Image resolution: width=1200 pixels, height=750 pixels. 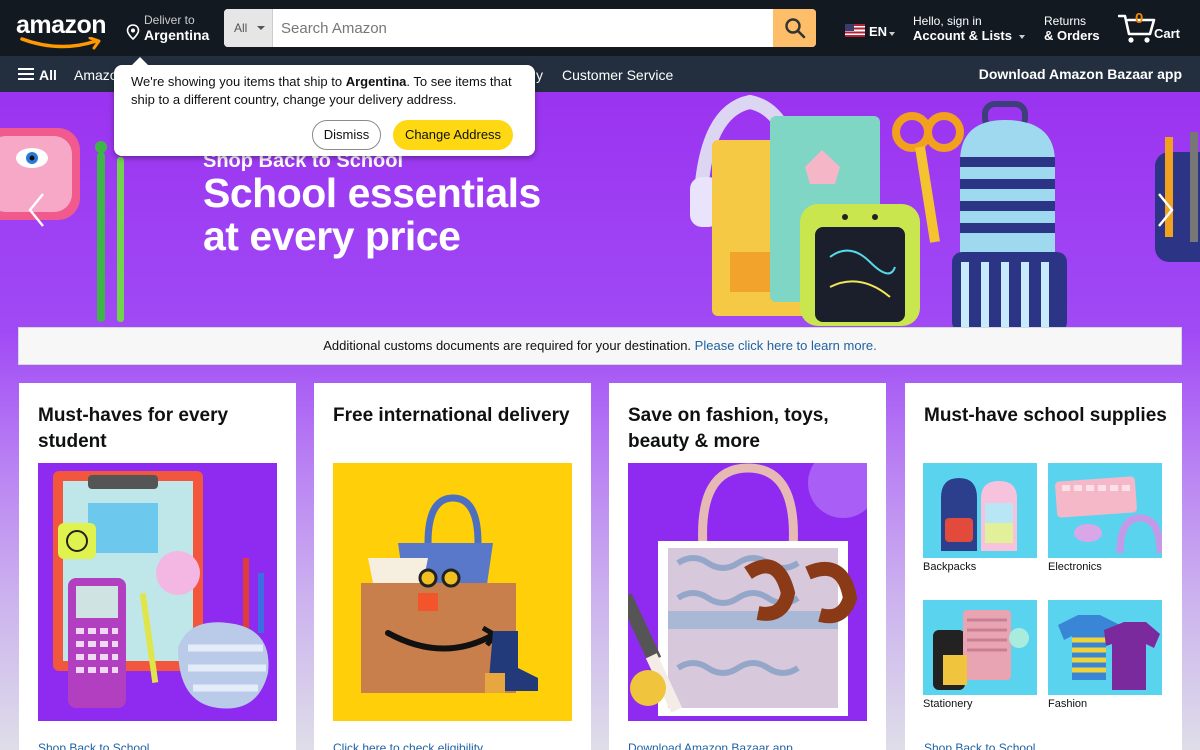 I want to click on card-title: Must-haves for every student, so click(x=133, y=428).